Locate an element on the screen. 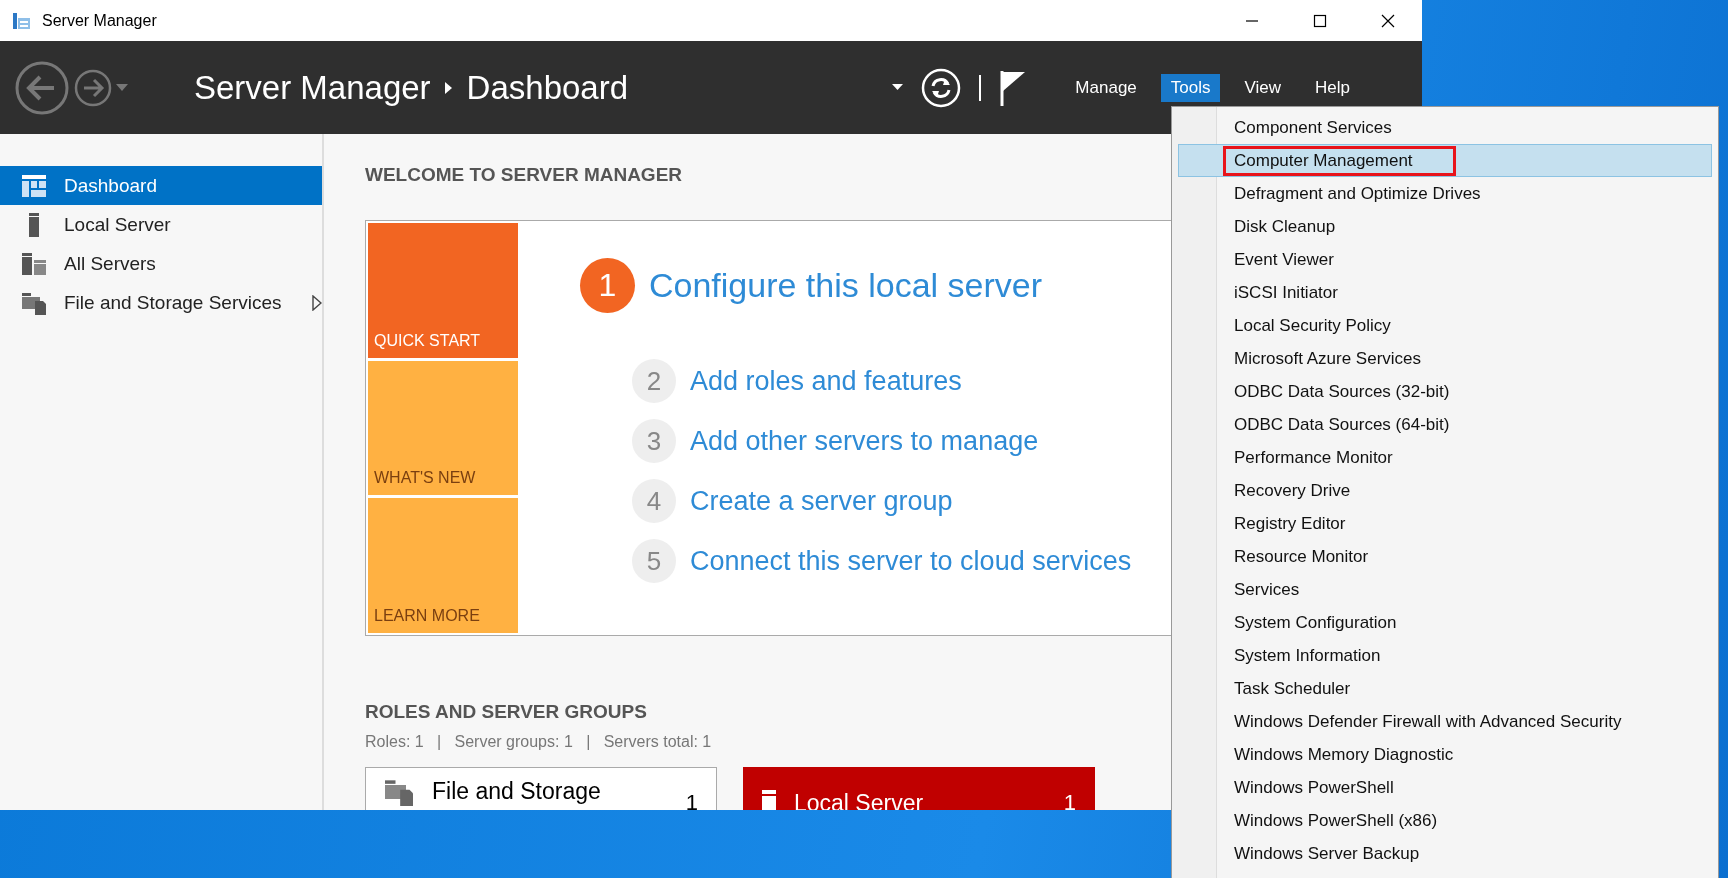 This screenshot has width=1728, height=878. menu-item: Windows Server Backup is located at coordinates (1445, 853).